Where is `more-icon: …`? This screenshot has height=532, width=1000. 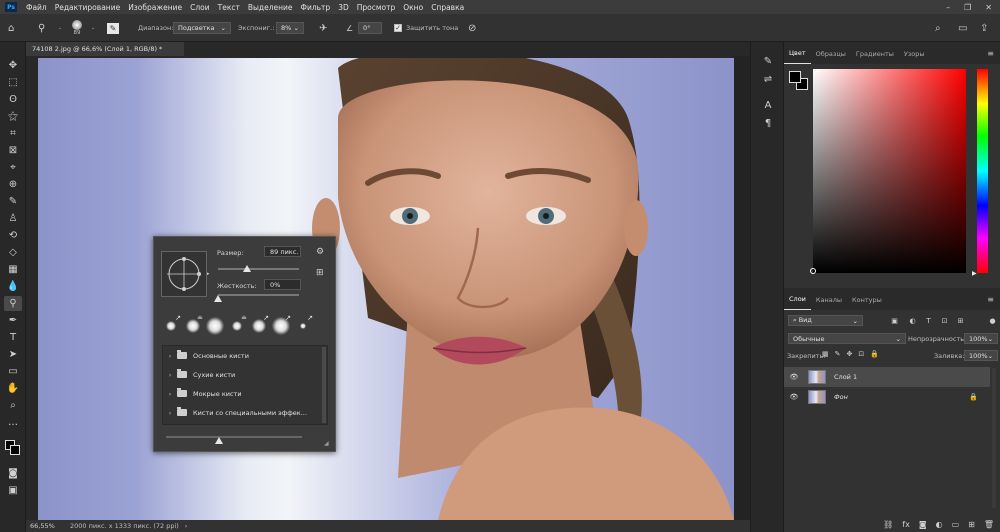 more-icon: … is located at coordinates (13, 422).